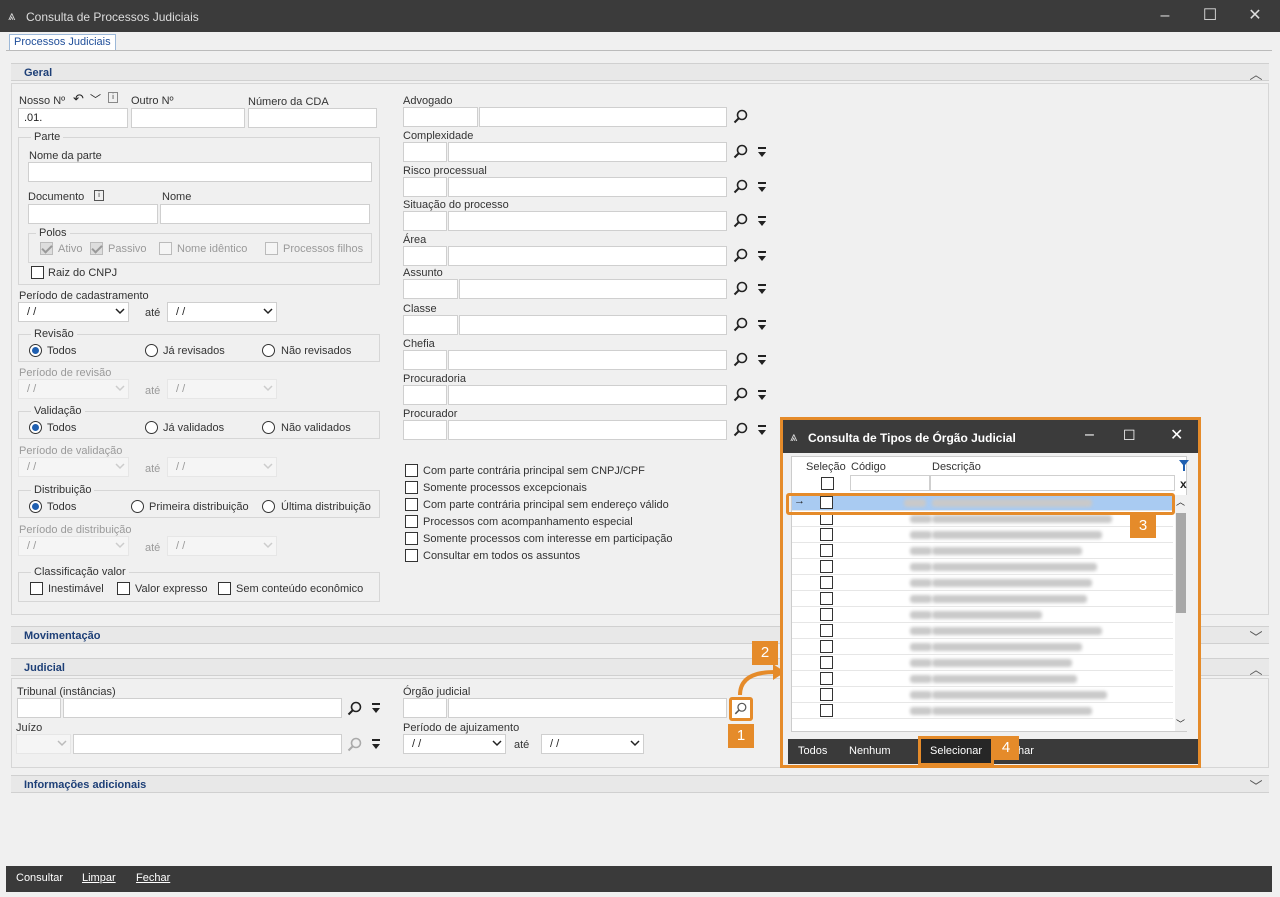  I want to click on periodo-cad-start: / /, so click(73, 312).